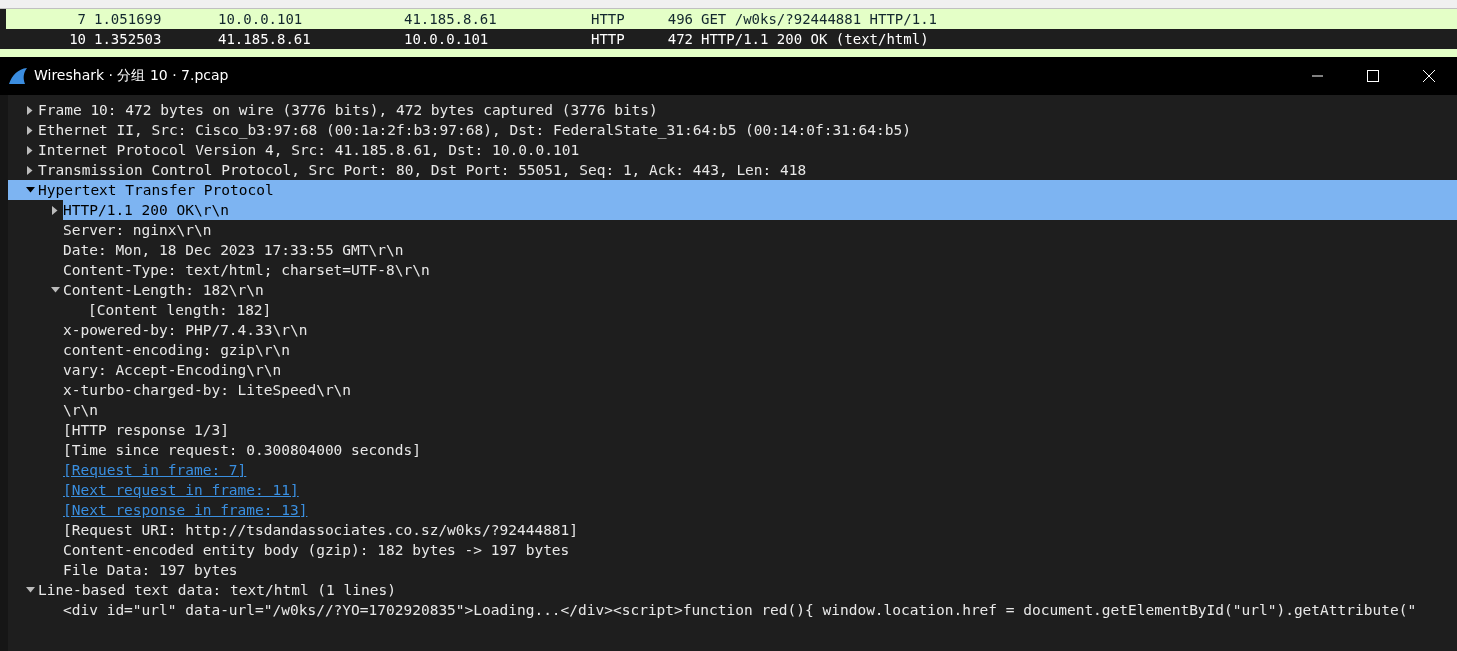 This screenshot has width=1457, height=651. Describe the element at coordinates (182, 490) in the screenshot. I see `frame-link: [Next request in frame: 11]` at that location.